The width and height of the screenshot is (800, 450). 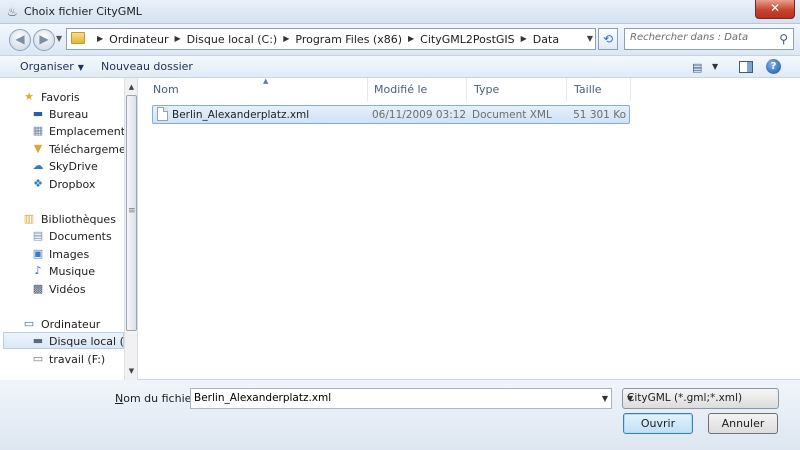 What do you see at coordinates (68, 149) in the screenshot?
I see `nav-telechargements: ▼ Téléchargements` at bounding box center [68, 149].